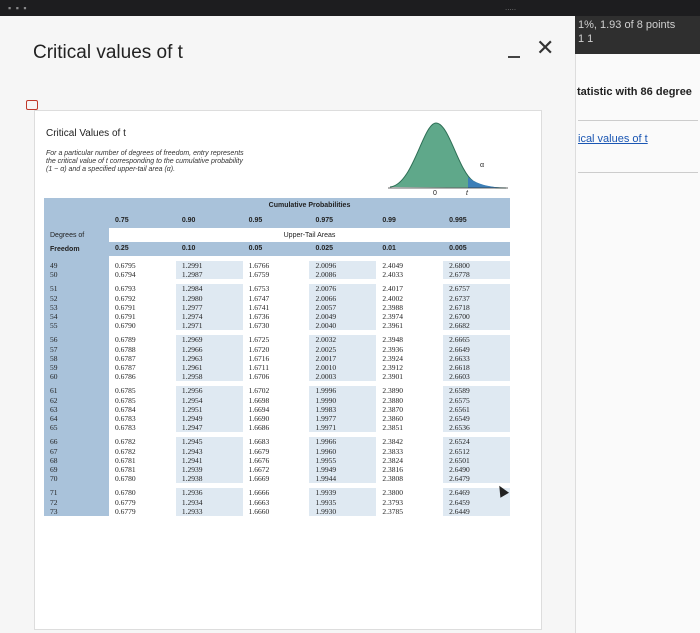  I want to click on value-cell: 1.6666 1.6663 1.6660, so click(276, 502).